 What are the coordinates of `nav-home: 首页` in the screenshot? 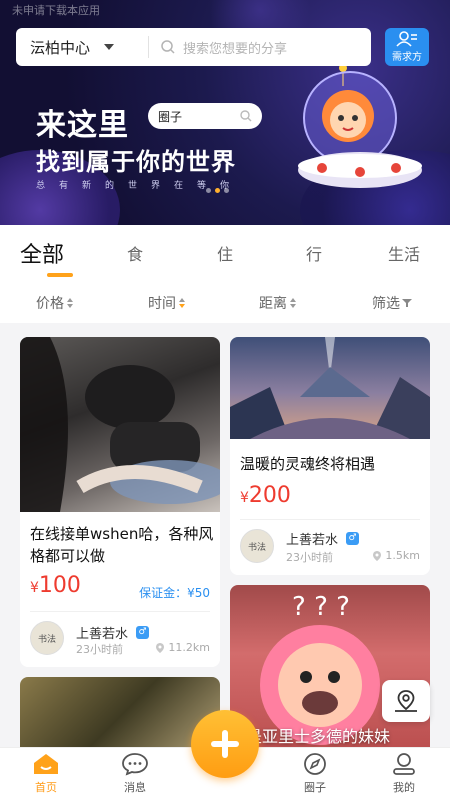 It's located at (46, 773).